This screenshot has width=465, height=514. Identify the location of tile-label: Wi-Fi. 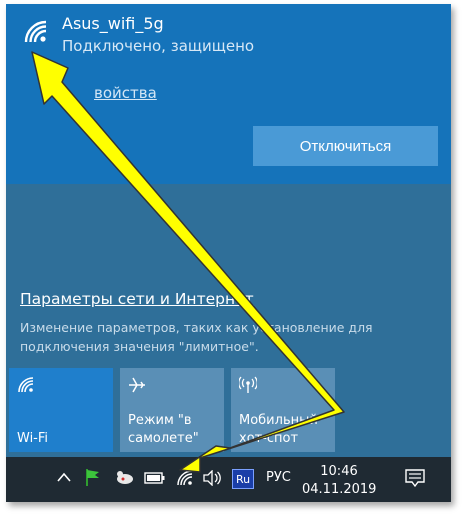
(33, 438).